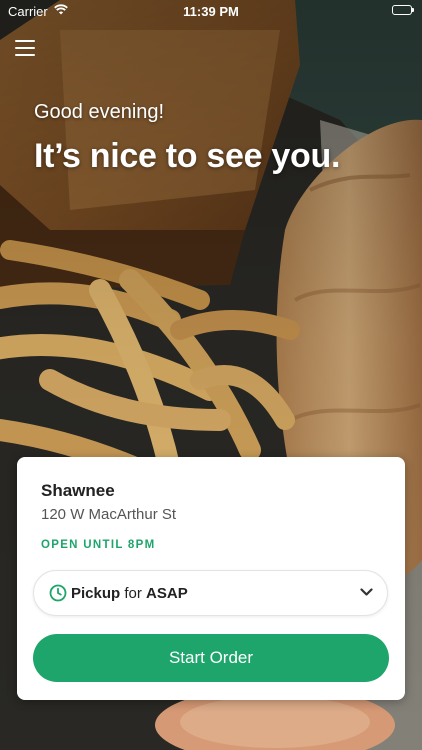 This screenshot has height=750, width=422. I want to click on order-mode-label: Pickup for ASAP, so click(129, 593).